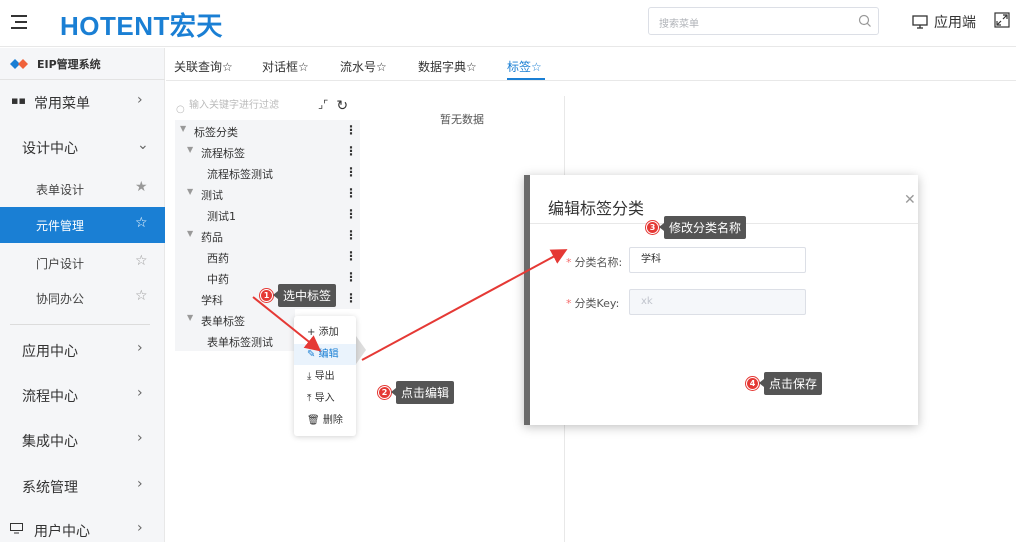  I want to click on sidebar-item-label: 用户中心, so click(62, 532).